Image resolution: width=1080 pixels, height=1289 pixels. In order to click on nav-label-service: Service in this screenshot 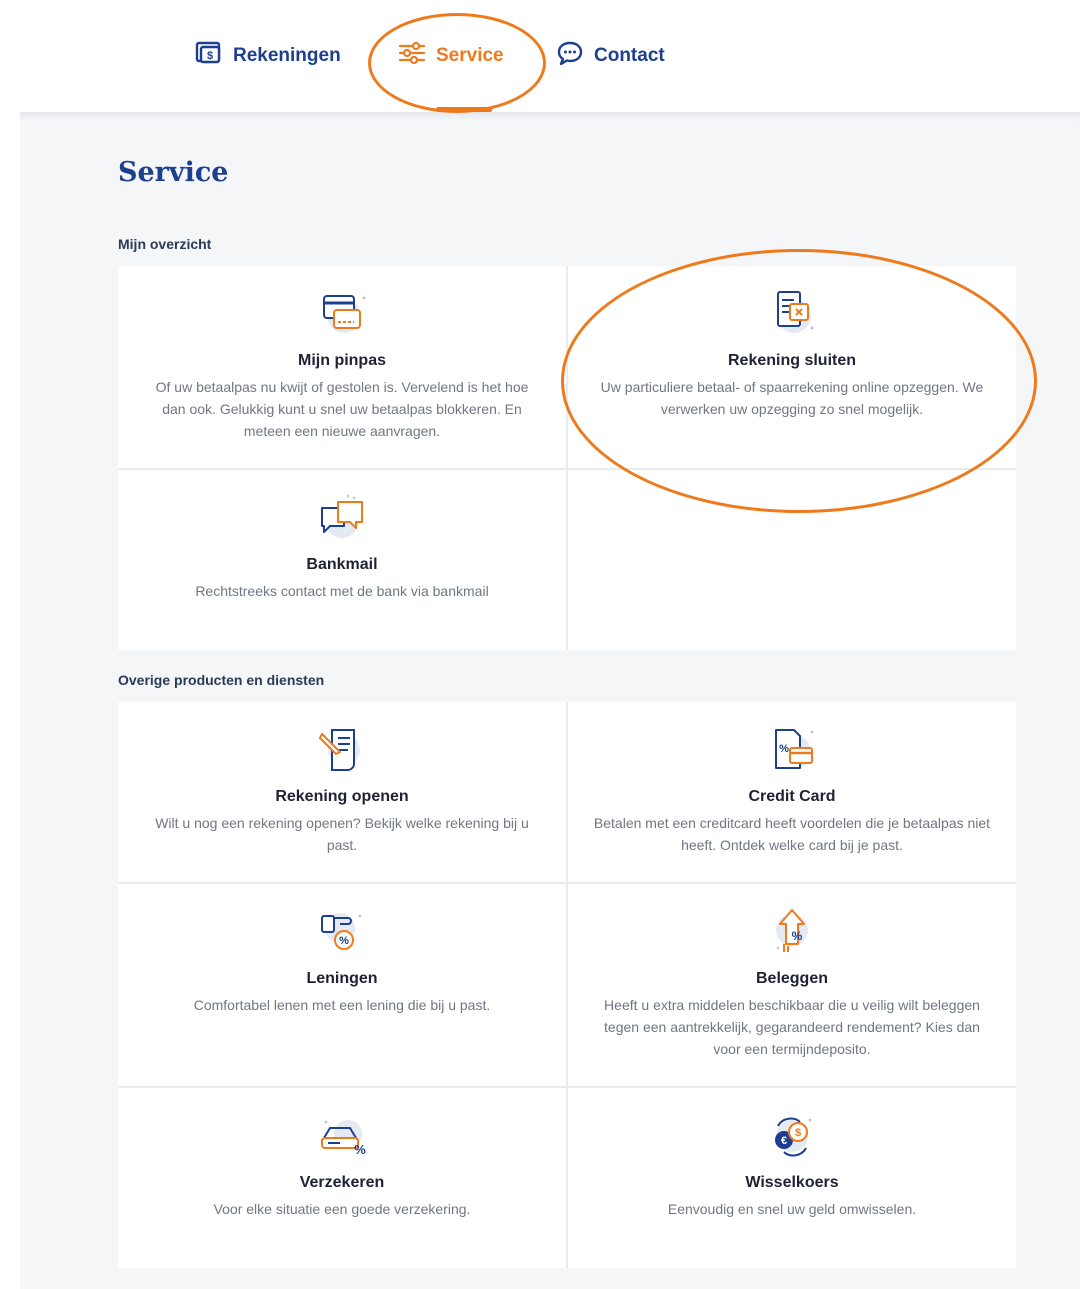, I will do `click(470, 55)`.